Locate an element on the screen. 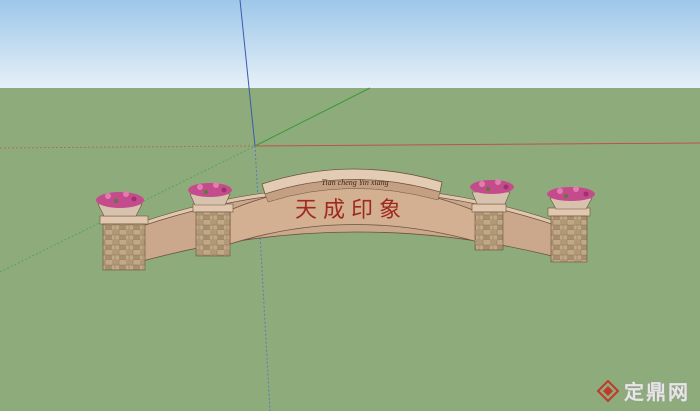 The height and width of the screenshot is (411, 700). planter-left-outer is located at coordinates (120, 204).